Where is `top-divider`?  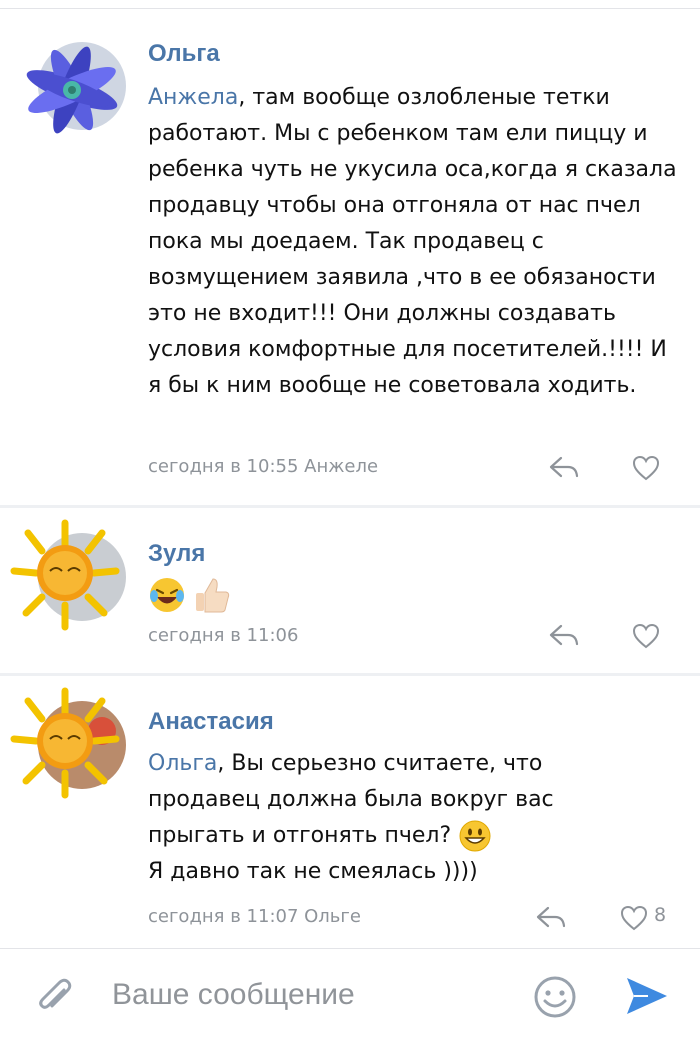
top-divider is located at coordinates (350, 8).